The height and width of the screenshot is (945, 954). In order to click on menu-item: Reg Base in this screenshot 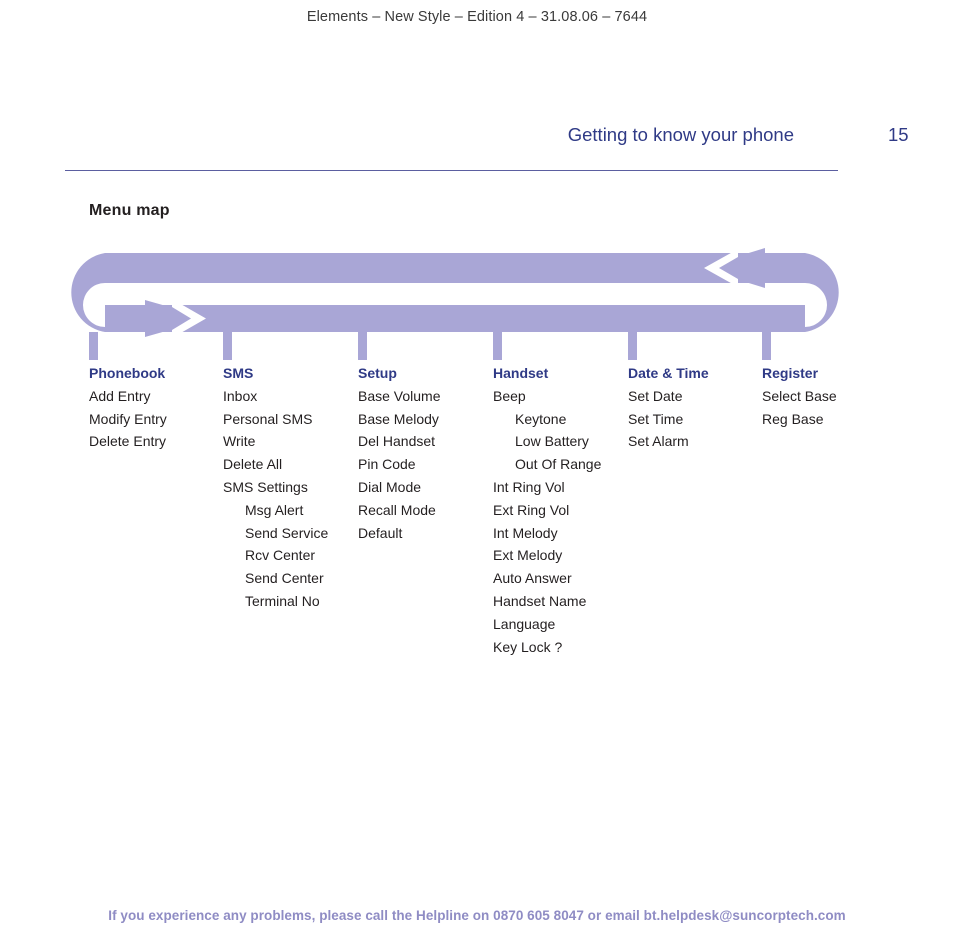, I will do `click(793, 418)`.